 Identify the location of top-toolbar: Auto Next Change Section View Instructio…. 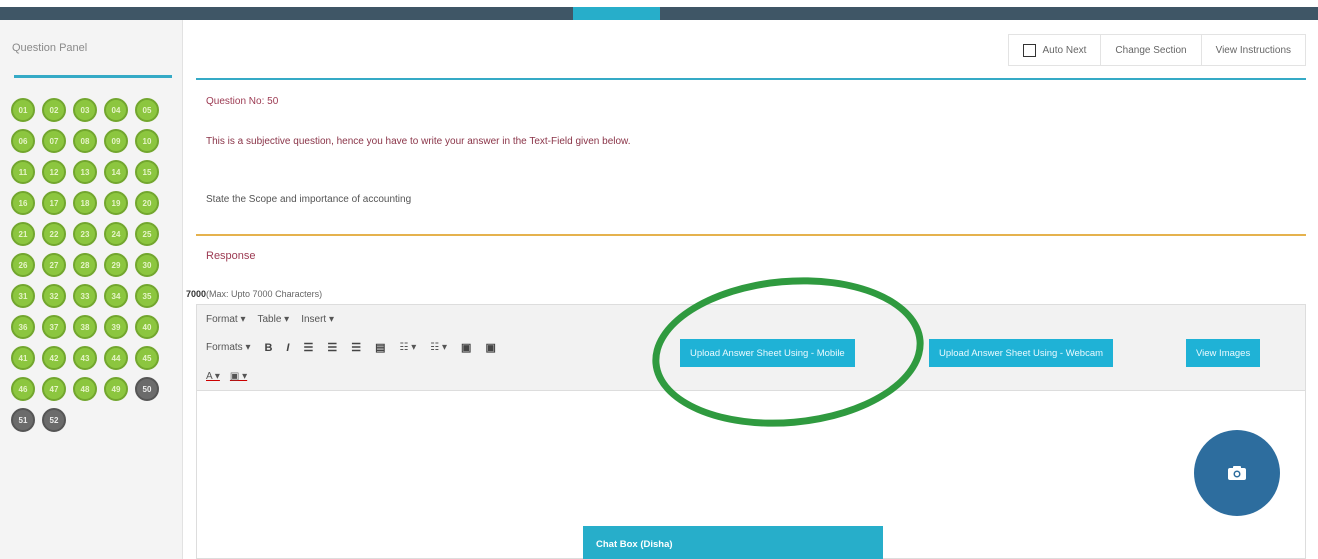
(1156, 50).